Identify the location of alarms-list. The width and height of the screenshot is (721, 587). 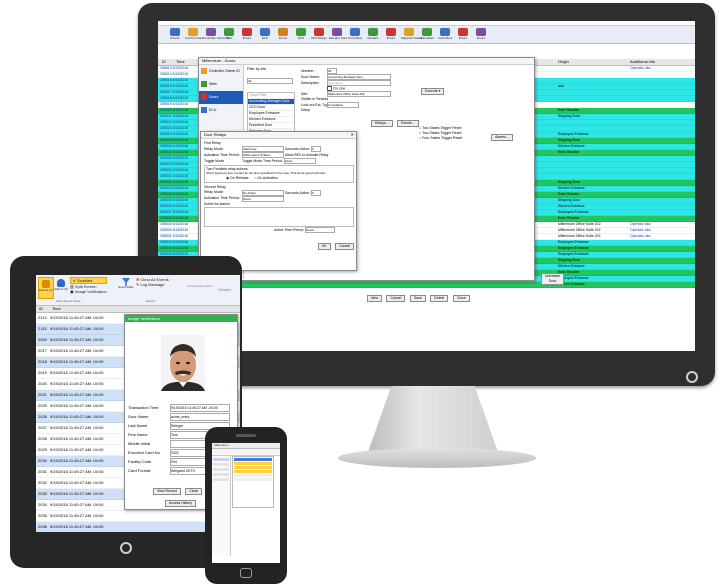
(279, 216).